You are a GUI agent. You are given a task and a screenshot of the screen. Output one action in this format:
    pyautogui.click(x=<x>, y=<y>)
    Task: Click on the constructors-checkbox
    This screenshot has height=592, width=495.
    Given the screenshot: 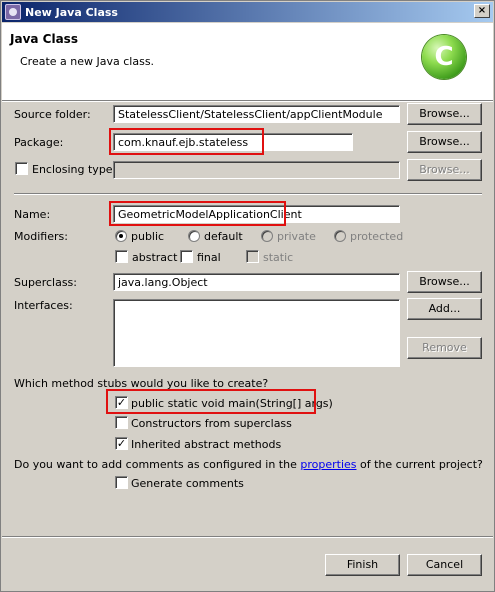 What is the action you would take?
    pyautogui.click(x=121, y=422)
    